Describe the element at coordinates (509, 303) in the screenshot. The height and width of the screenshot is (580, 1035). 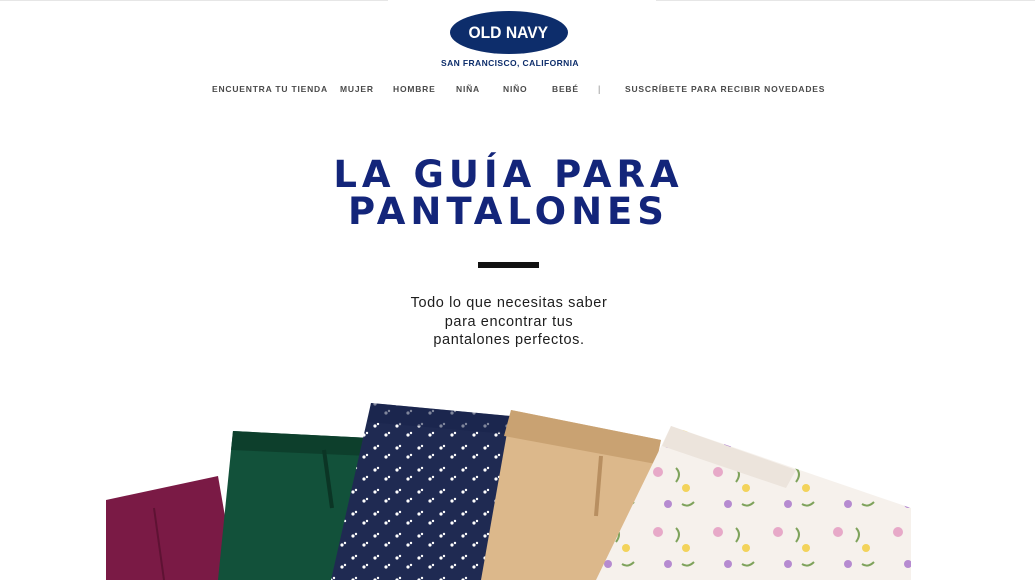
I see `subtitle-line-1: Todo lo que necesitas saber` at that location.